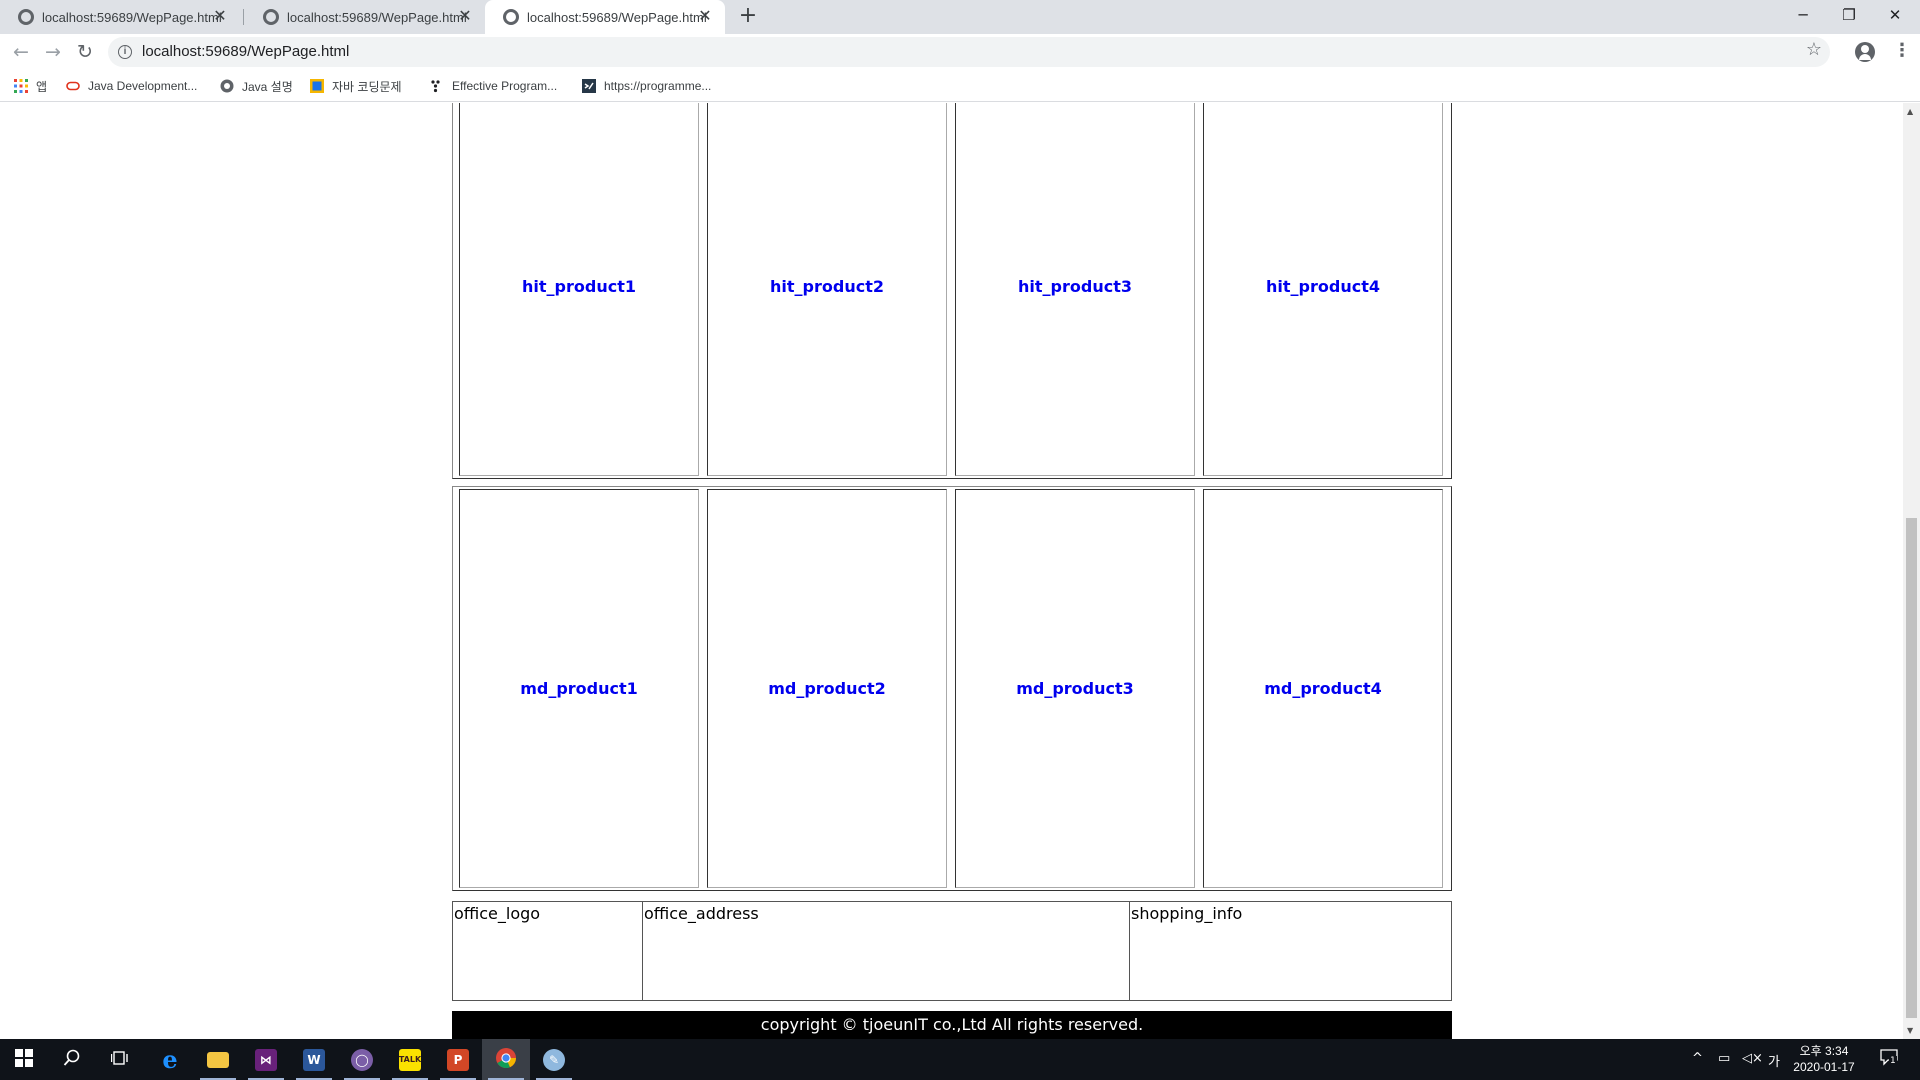 The width and height of the screenshot is (1920, 1080). I want to click on kakaotalk-icon: TALK, so click(410, 1059).